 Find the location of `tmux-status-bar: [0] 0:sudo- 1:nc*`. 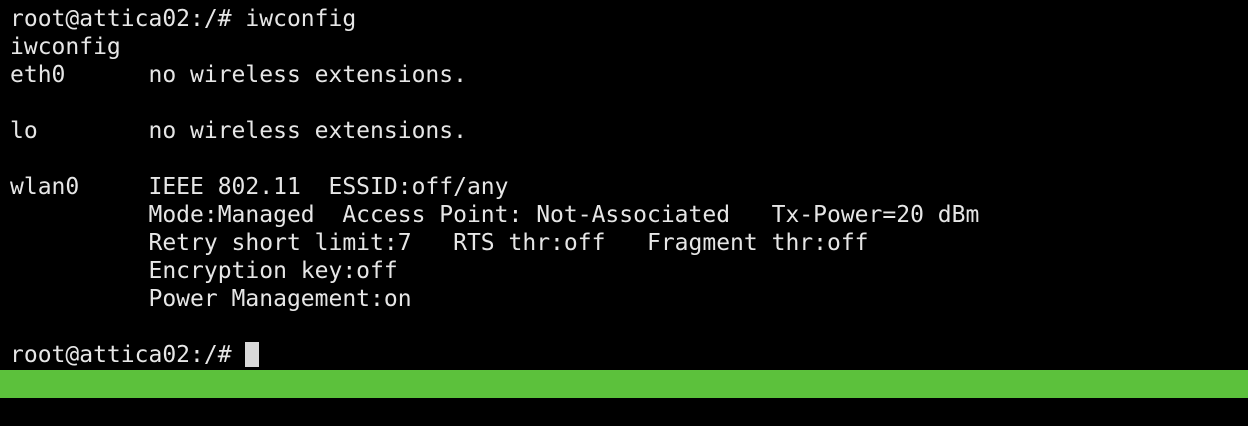

tmux-status-bar: [0] 0:sudo- 1:nc* is located at coordinates (624, 397).